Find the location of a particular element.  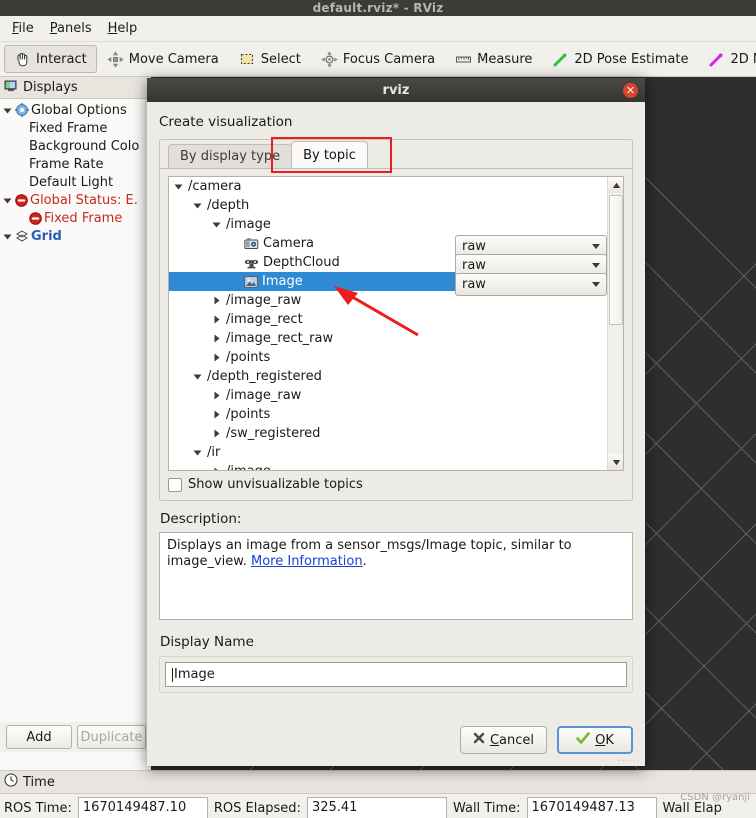

transport-combobox: raw is located at coordinates (531, 284).